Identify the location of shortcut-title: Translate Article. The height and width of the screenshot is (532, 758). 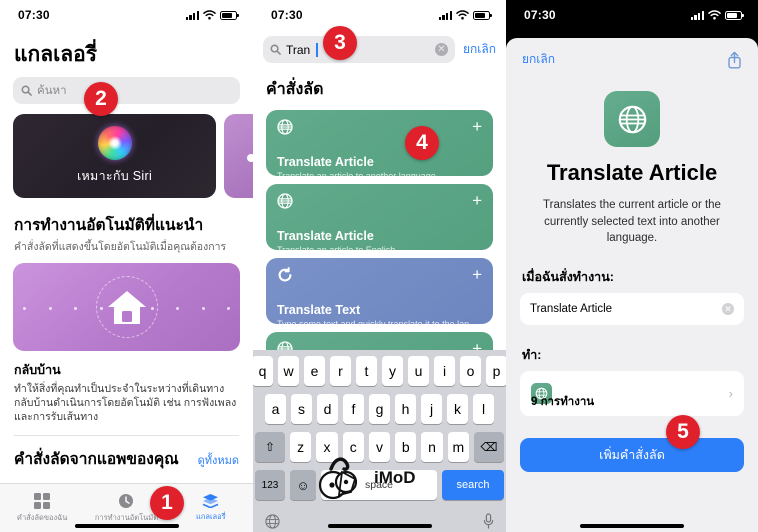
(632, 172).